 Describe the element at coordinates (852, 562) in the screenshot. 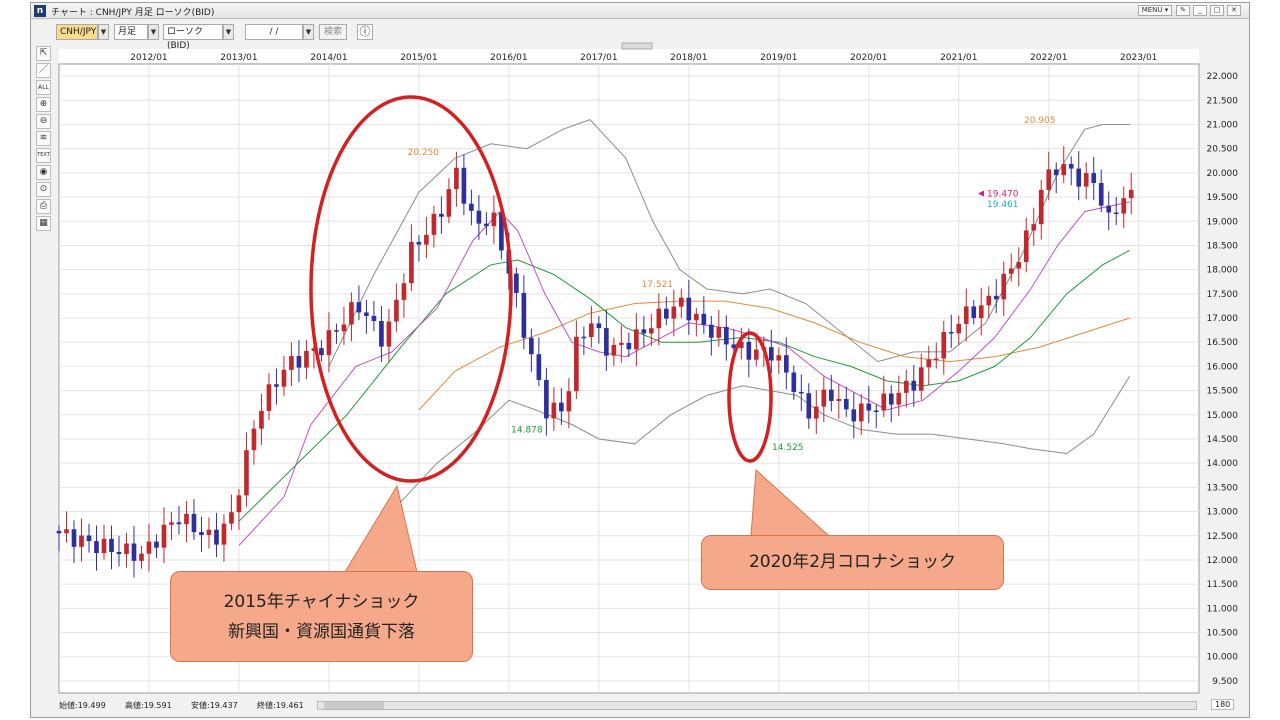

I see `corona-shock-callout: 2020年2月コロナショック` at that location.